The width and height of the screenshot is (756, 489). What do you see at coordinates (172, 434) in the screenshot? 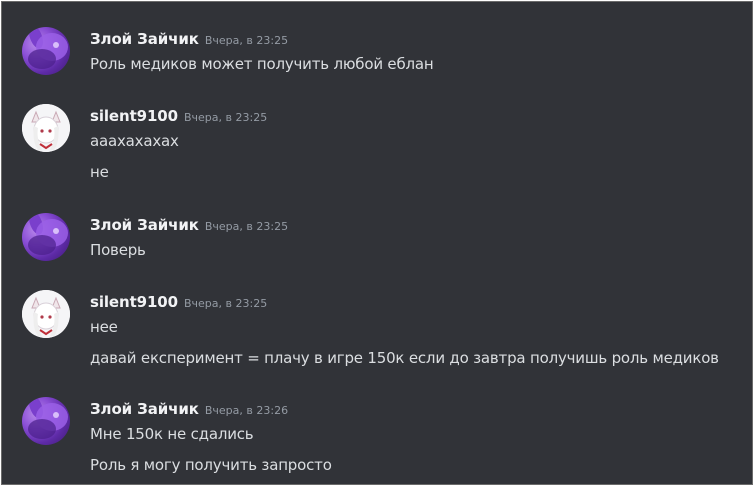
I see `message-text: Мне 150к не сдались` at bounding box center [172, 434].